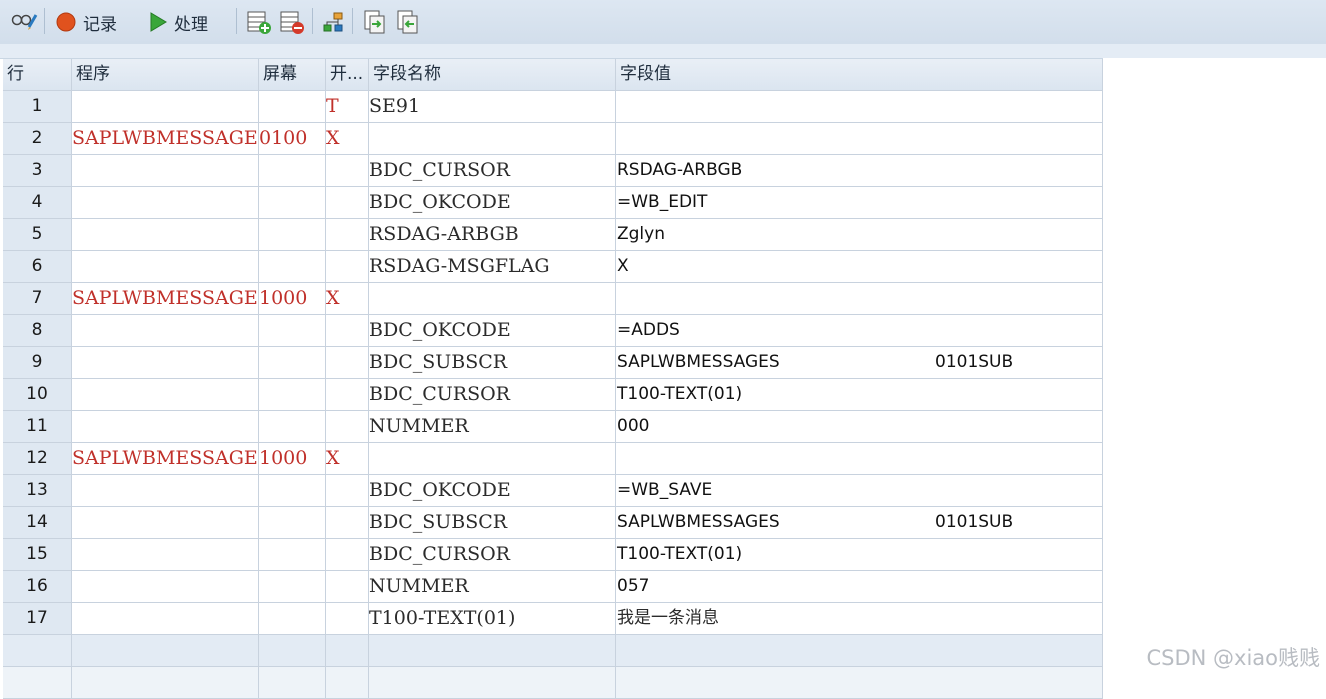  I want to click on field-value-cell: =ADDS, so click(859, 331).